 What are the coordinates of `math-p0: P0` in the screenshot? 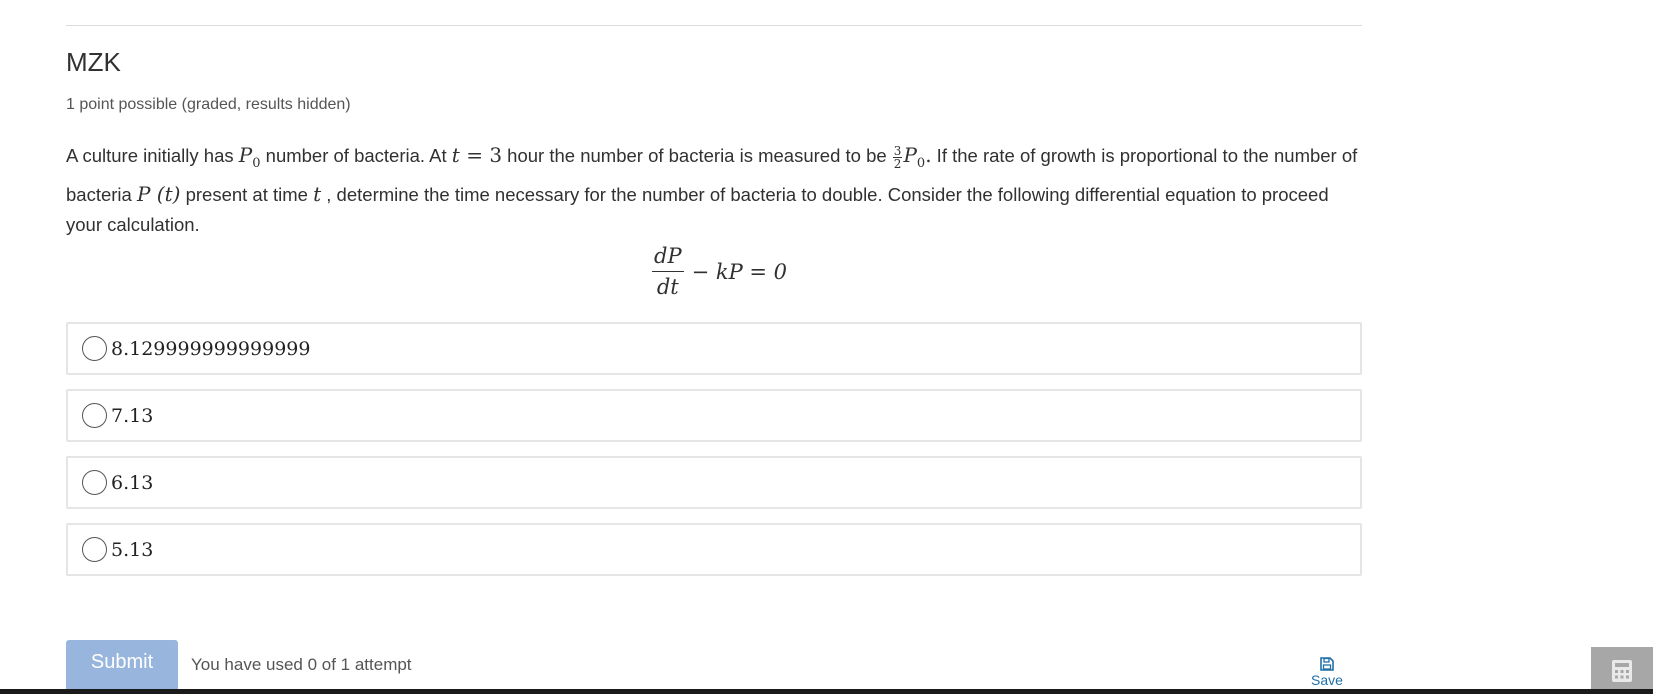 It's located at (249, 157).